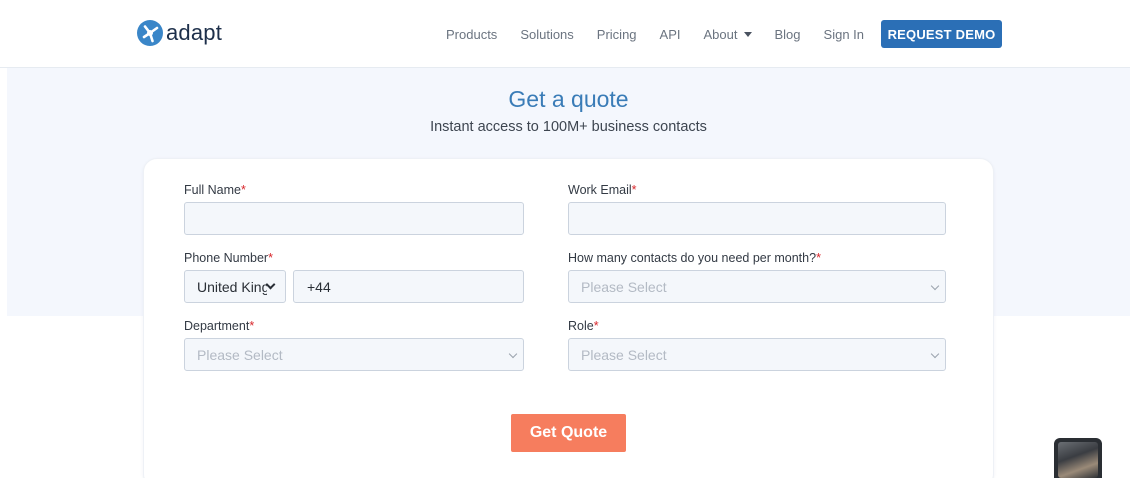 This screenshot has width=1130, height=478. Describe the element at coordinates (354, 218) in the screenshot. I see `full-name-input` at that location.